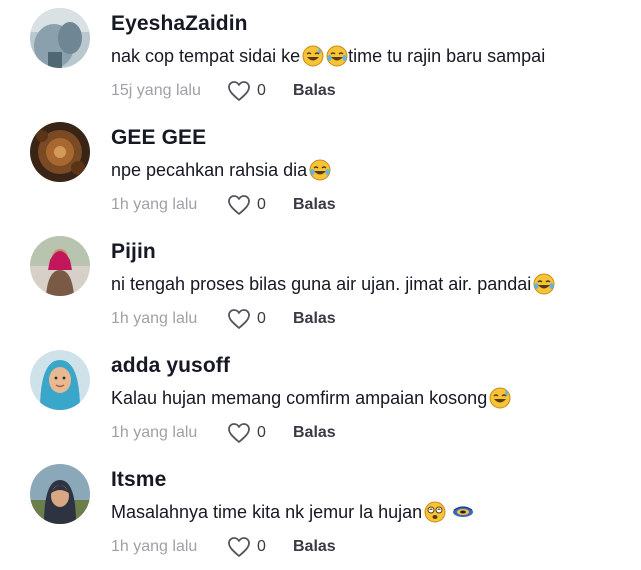 The height and width of the screenshot is (570, 641). Describe the element at coordinates (267, 511) in the screenshot. I see `comment-text-part: Masalahnya time kita nk jemur la hujan` at that location.